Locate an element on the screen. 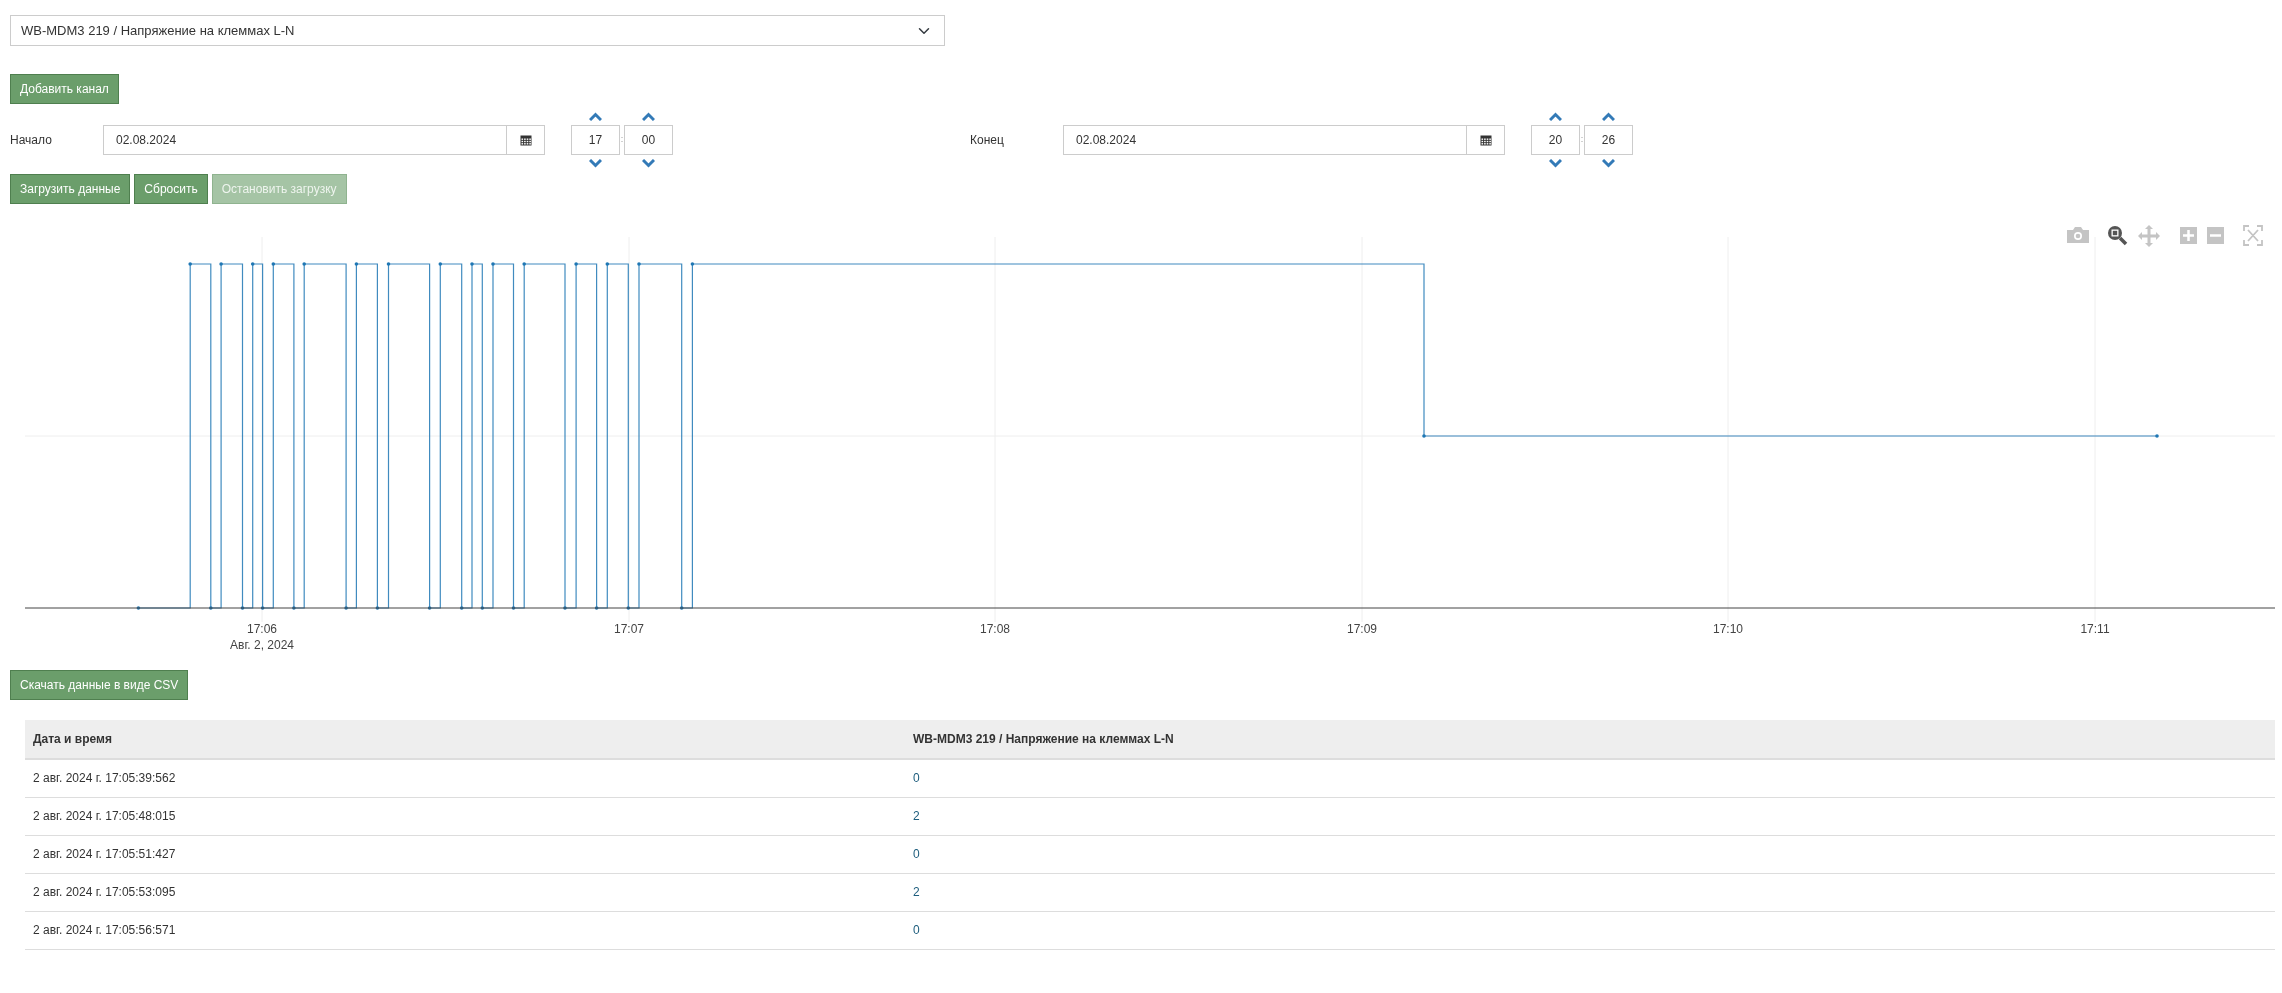  x-date-label: Авг. 2, 2024 is located at coordinates (262, 645).